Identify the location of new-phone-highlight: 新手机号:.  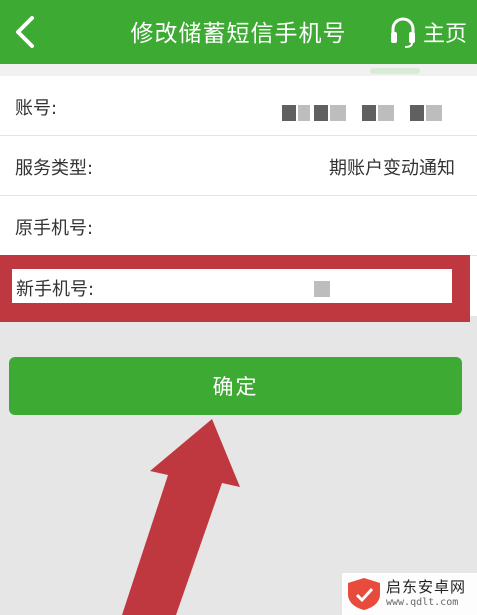
(235, 288).